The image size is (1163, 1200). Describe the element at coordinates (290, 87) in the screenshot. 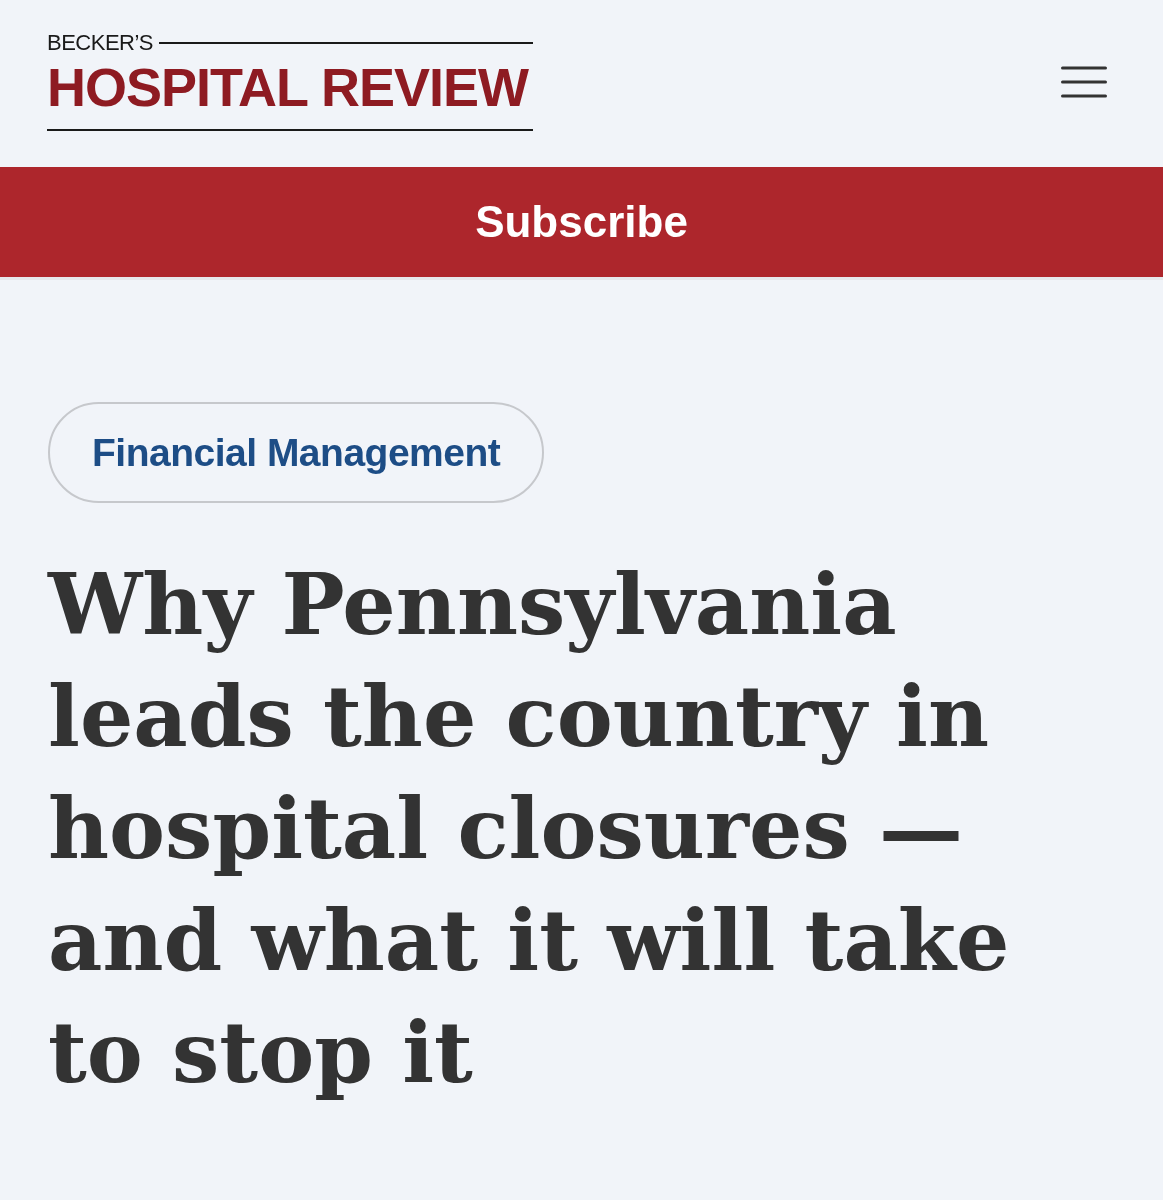

I see `logo-wordmark: HOSPITAL REVIEW` at that location.